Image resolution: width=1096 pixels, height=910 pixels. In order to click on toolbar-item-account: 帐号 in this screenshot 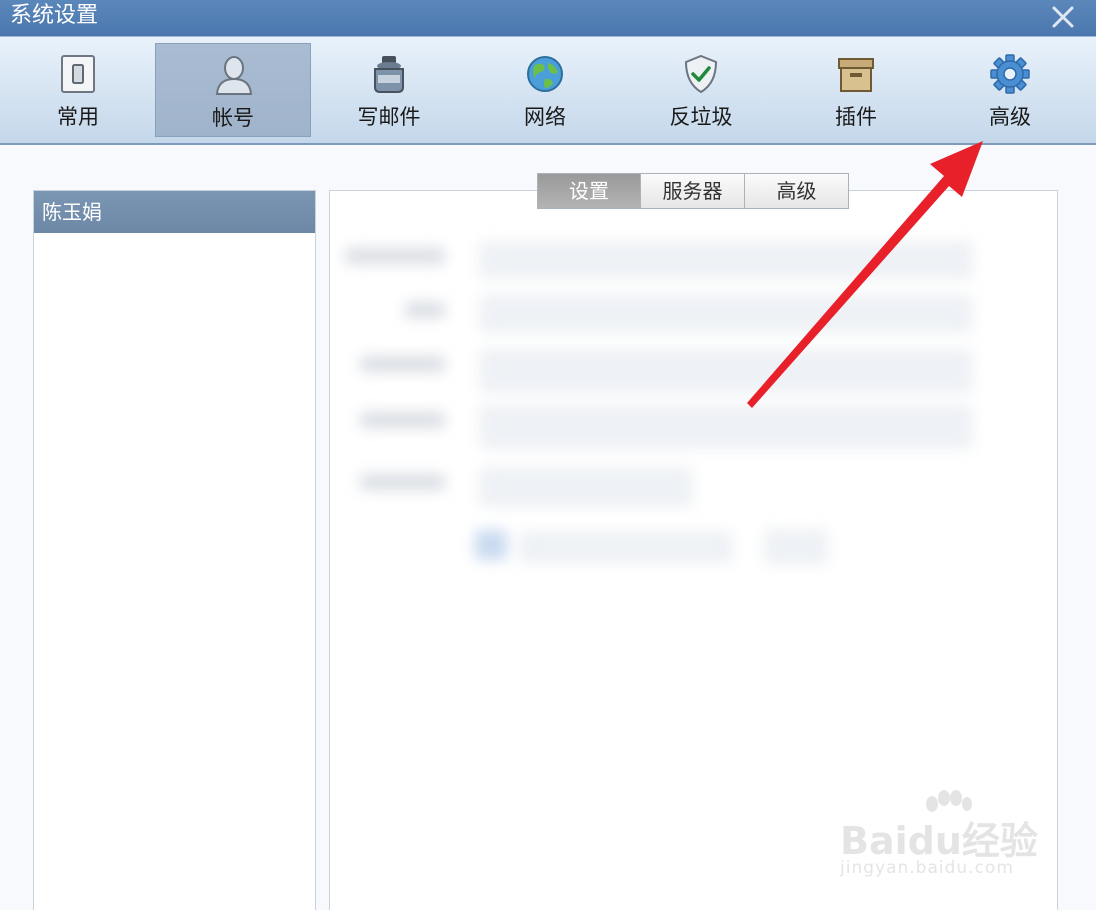, I will do `click(233, 90)`.